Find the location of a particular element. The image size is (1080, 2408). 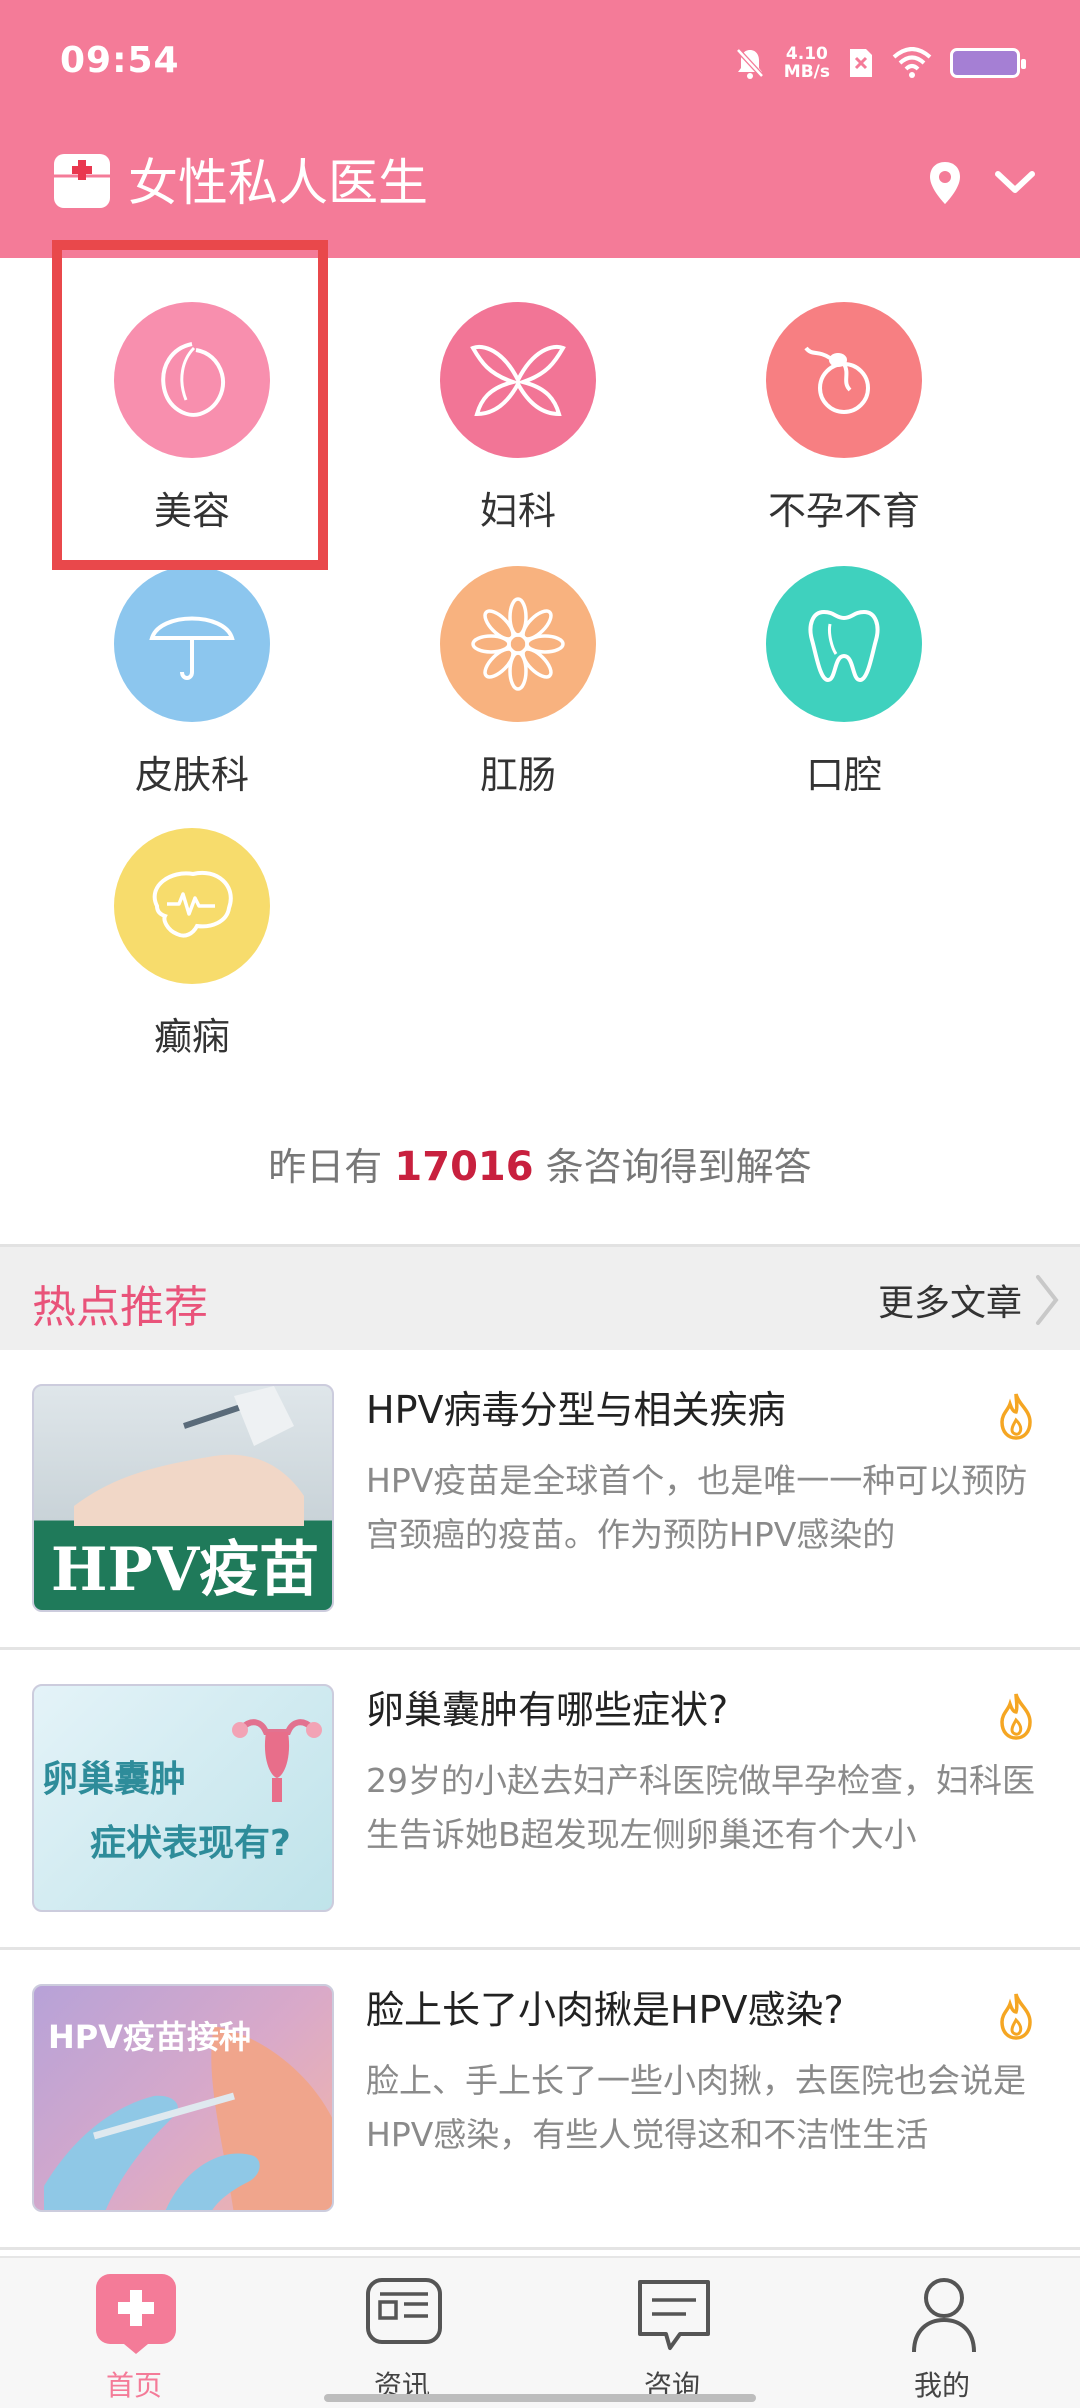

stats-count: 17016 is located at coordinates (464, 1167).